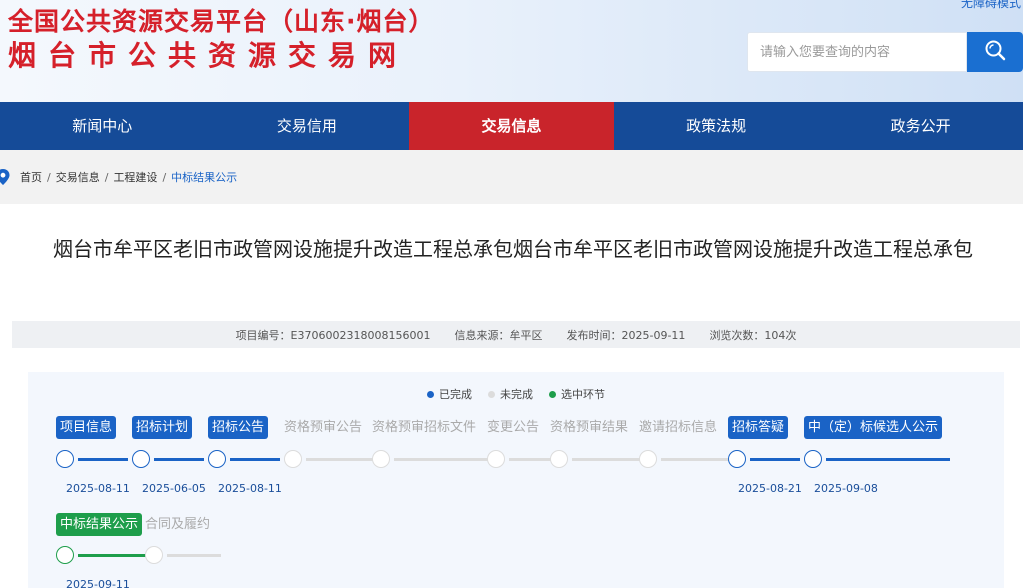 The width and height of the screenshot is (1023, 588). I want to click on nav-item-news: 新闻中心, so click(102, 126).